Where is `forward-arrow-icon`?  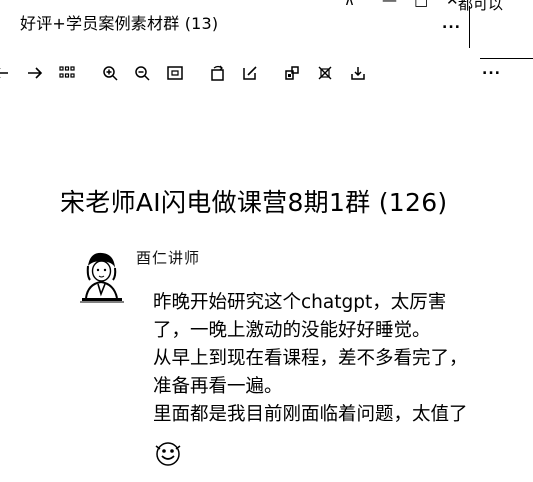
forward-arrow-icon is located at coordinates (35, 73).